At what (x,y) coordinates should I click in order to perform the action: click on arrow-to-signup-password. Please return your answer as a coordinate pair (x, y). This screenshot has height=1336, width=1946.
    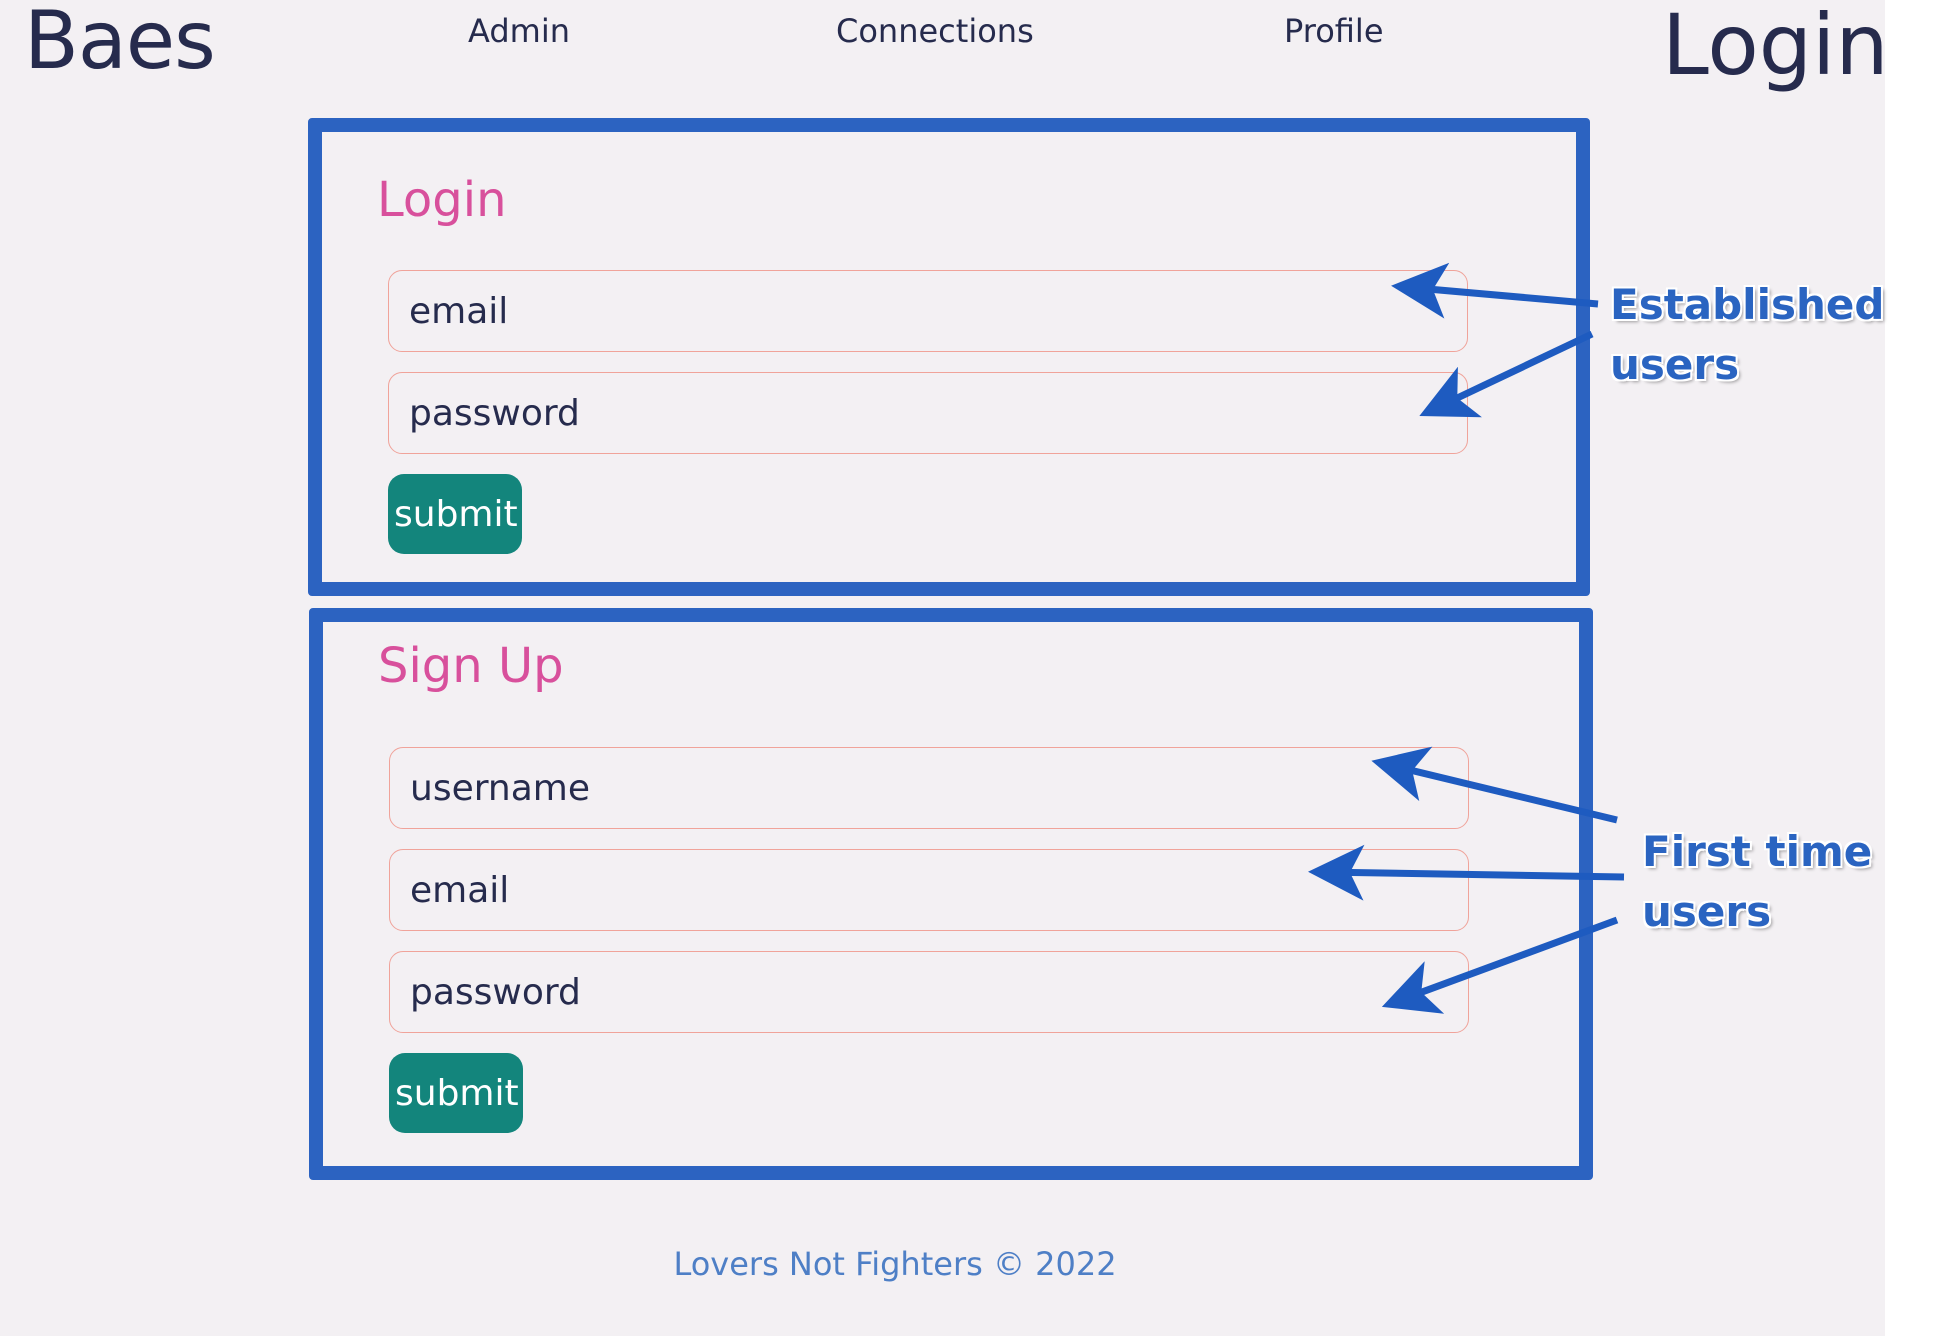
    Looking at the image, I should click on (1500, 965).